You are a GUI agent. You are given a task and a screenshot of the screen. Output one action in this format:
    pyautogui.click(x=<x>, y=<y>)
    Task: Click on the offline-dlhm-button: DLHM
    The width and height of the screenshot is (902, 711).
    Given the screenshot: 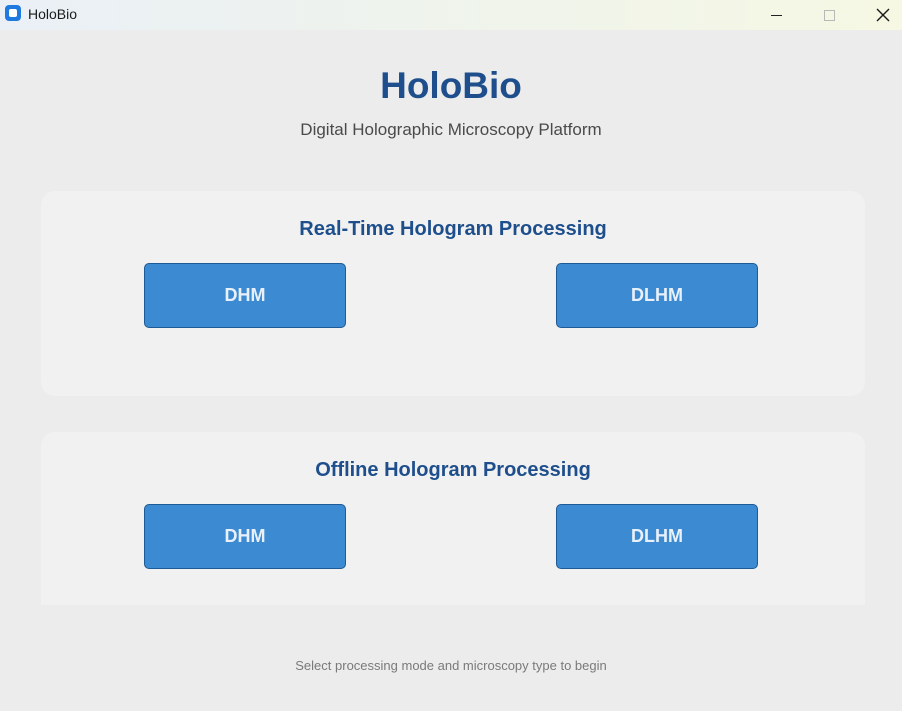 What is the action you would take?
    pyautogui.click(x=657, y=536)
    